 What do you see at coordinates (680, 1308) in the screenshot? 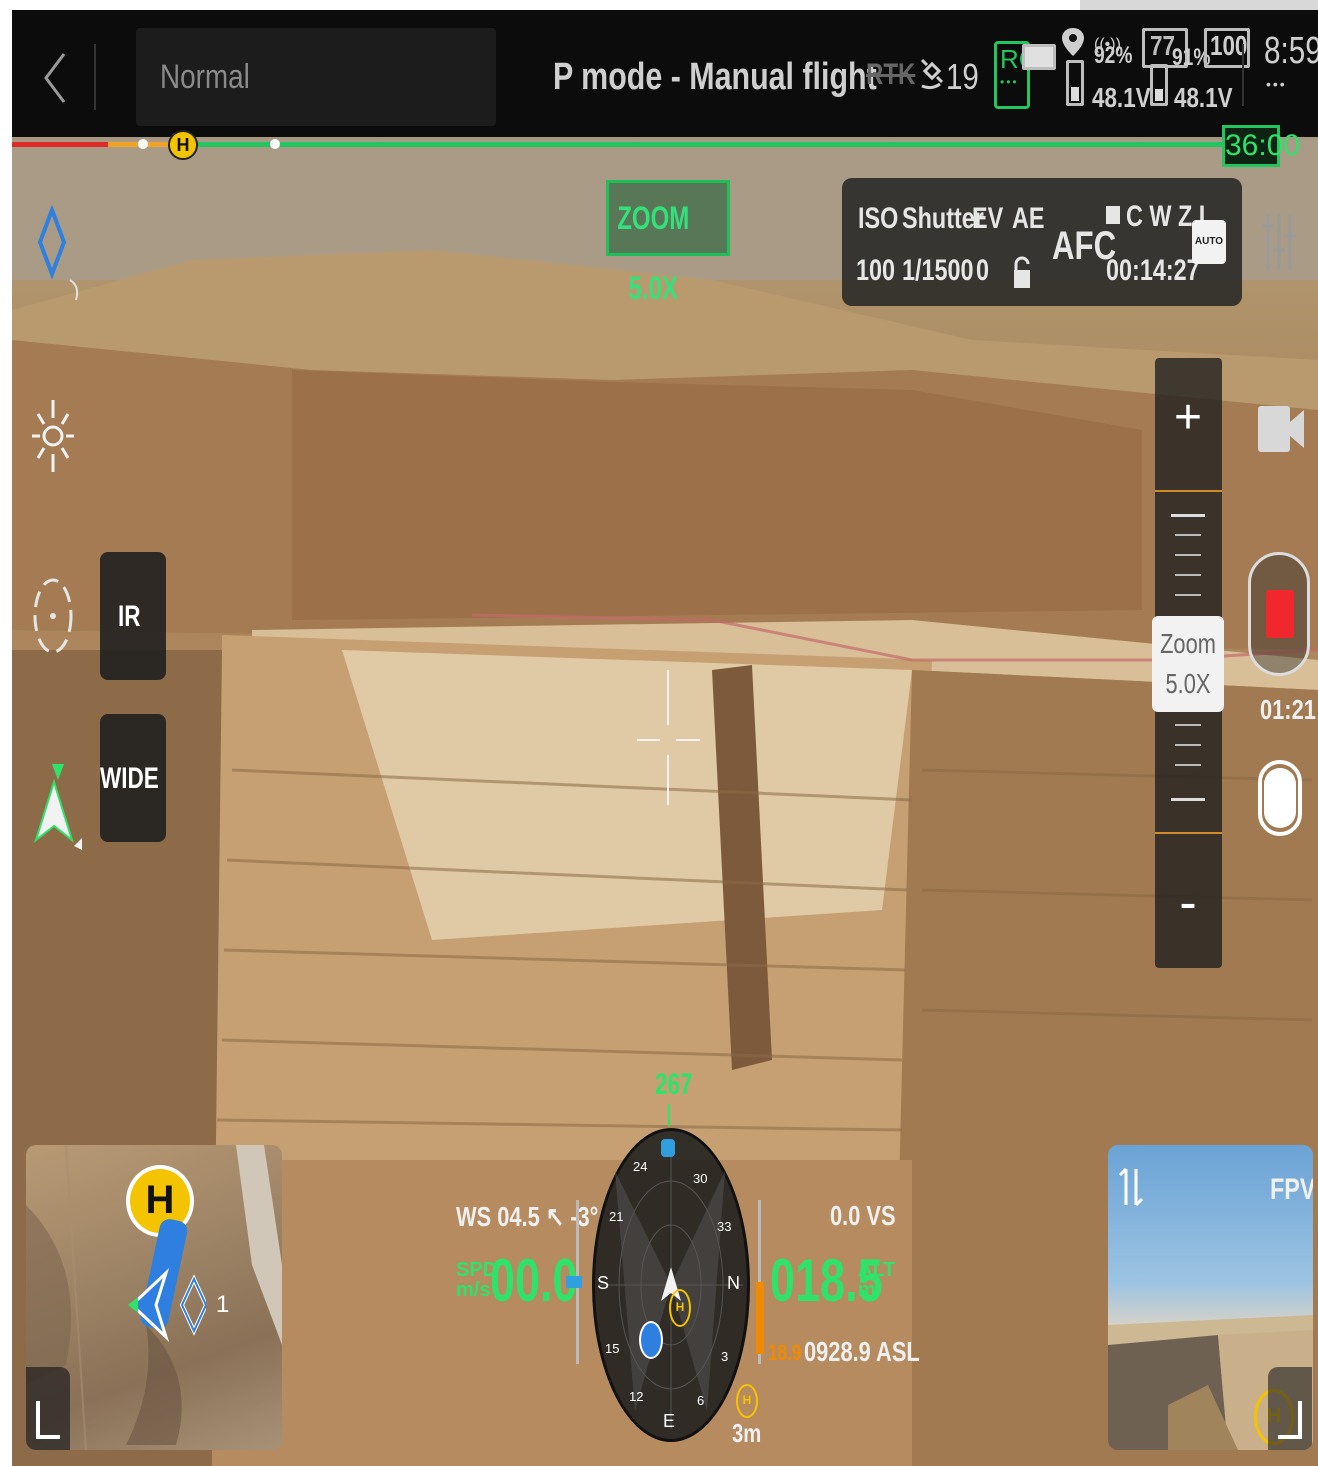
I see `compass-home-marker: H` at bounding box center [680, 1308].